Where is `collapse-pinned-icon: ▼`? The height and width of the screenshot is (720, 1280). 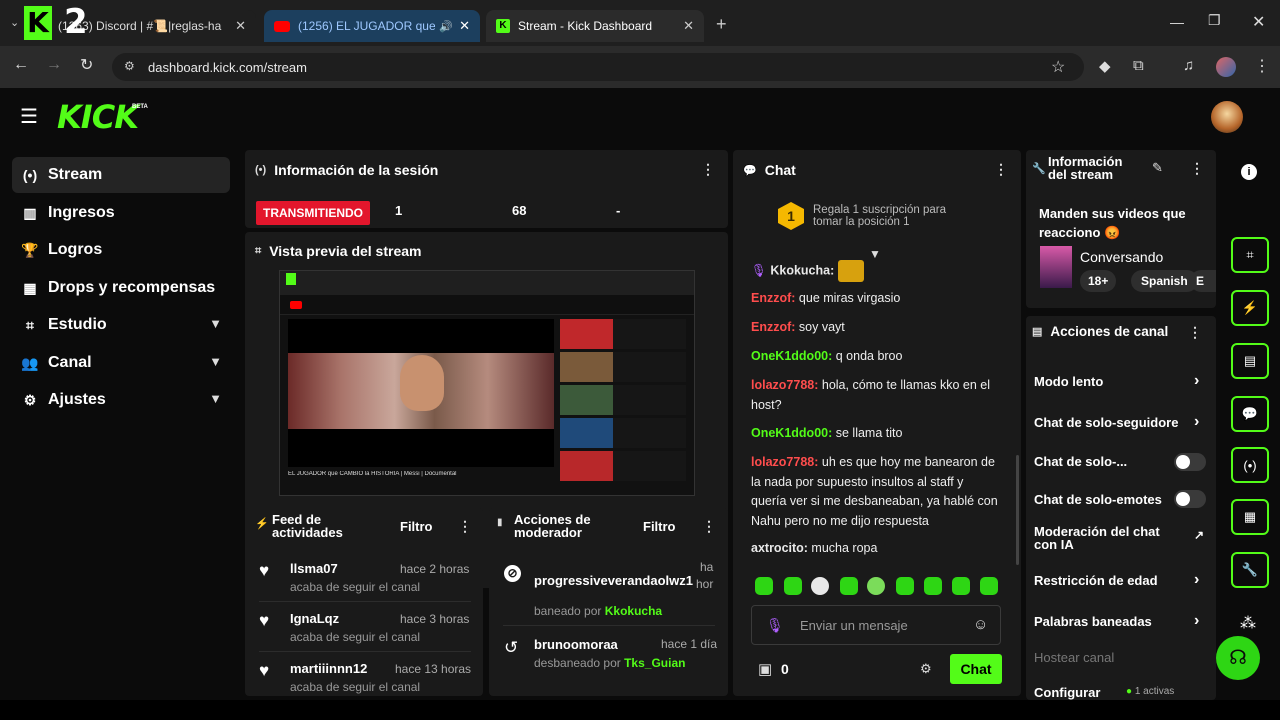
collapse-pinned-icon: ▼ is located at coordinates (875, 254).